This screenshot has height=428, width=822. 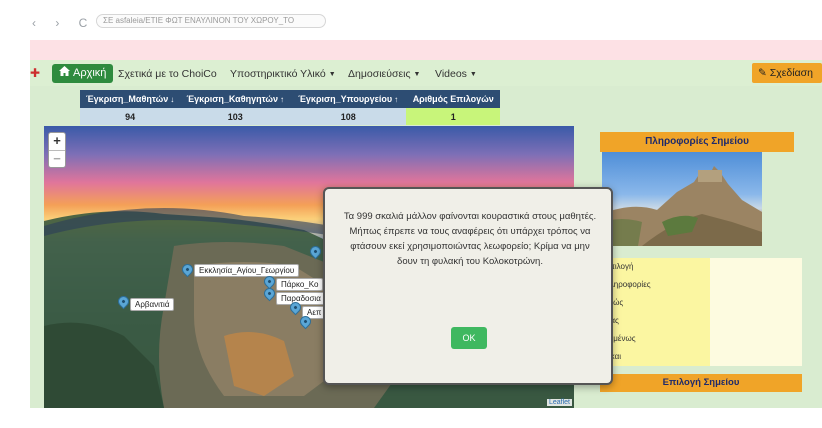 I want to click on map-attribution: Leaflet, so click(x=559, y=402).